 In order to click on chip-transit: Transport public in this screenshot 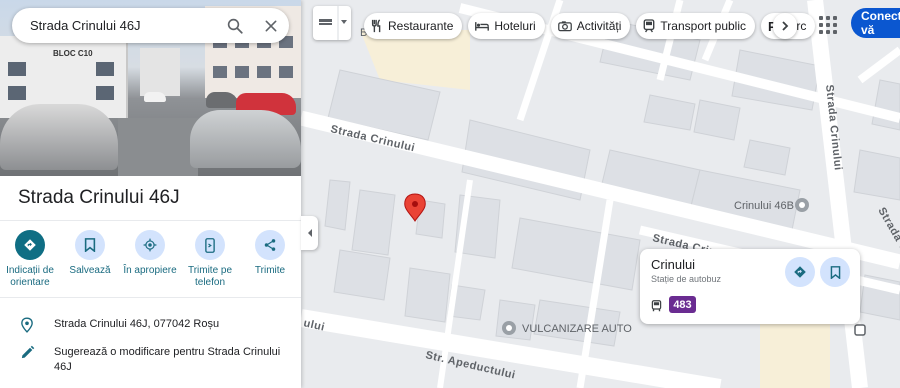, I will do `click(696, 26)`.